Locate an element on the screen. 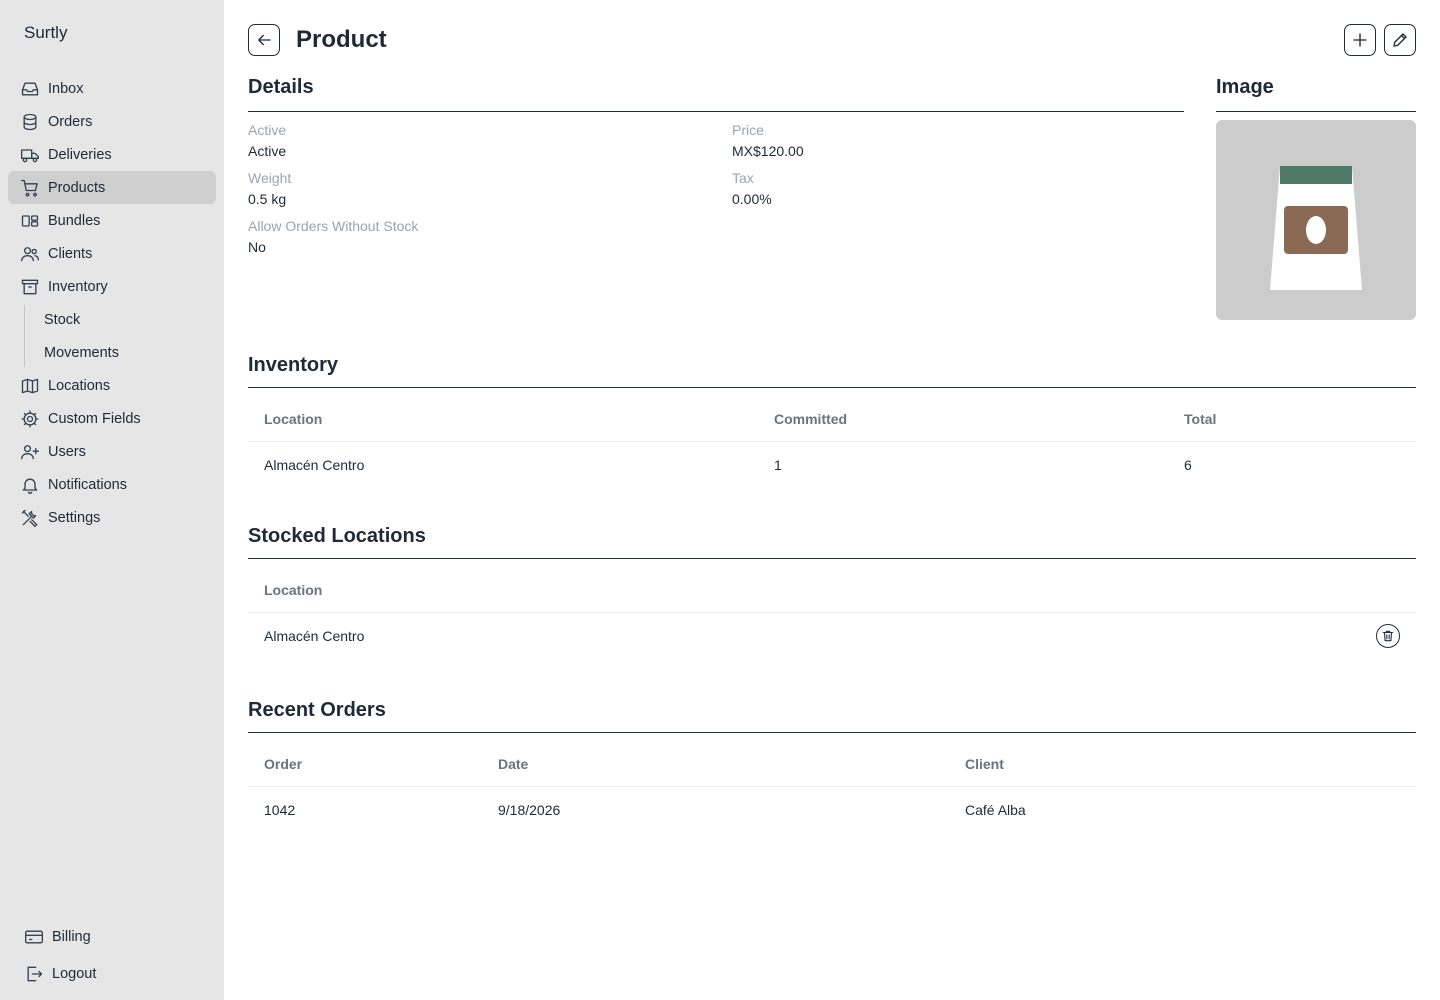  sidebar-item-bundles: Bundles is located at coordinates (112, 220).